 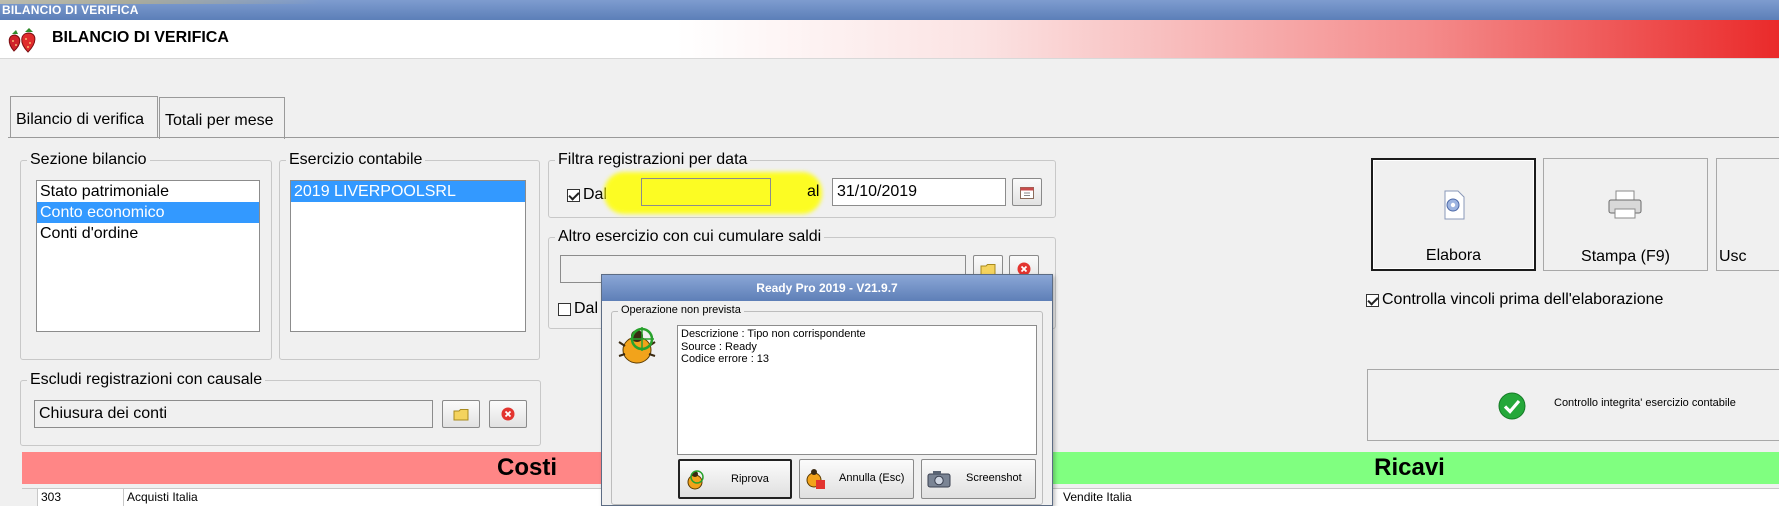 I want to click on screenshot-button: Screenshot, so click(x=978, y=479).